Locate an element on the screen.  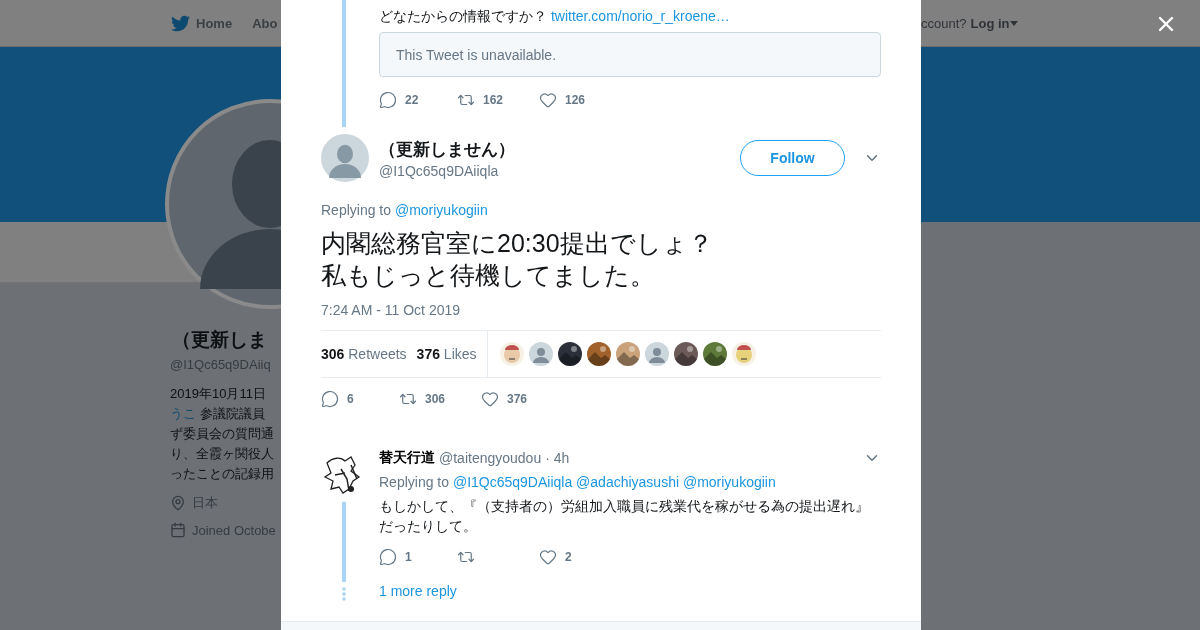
user-handle: @taitengyoudou is located at coordinates (490, 458).